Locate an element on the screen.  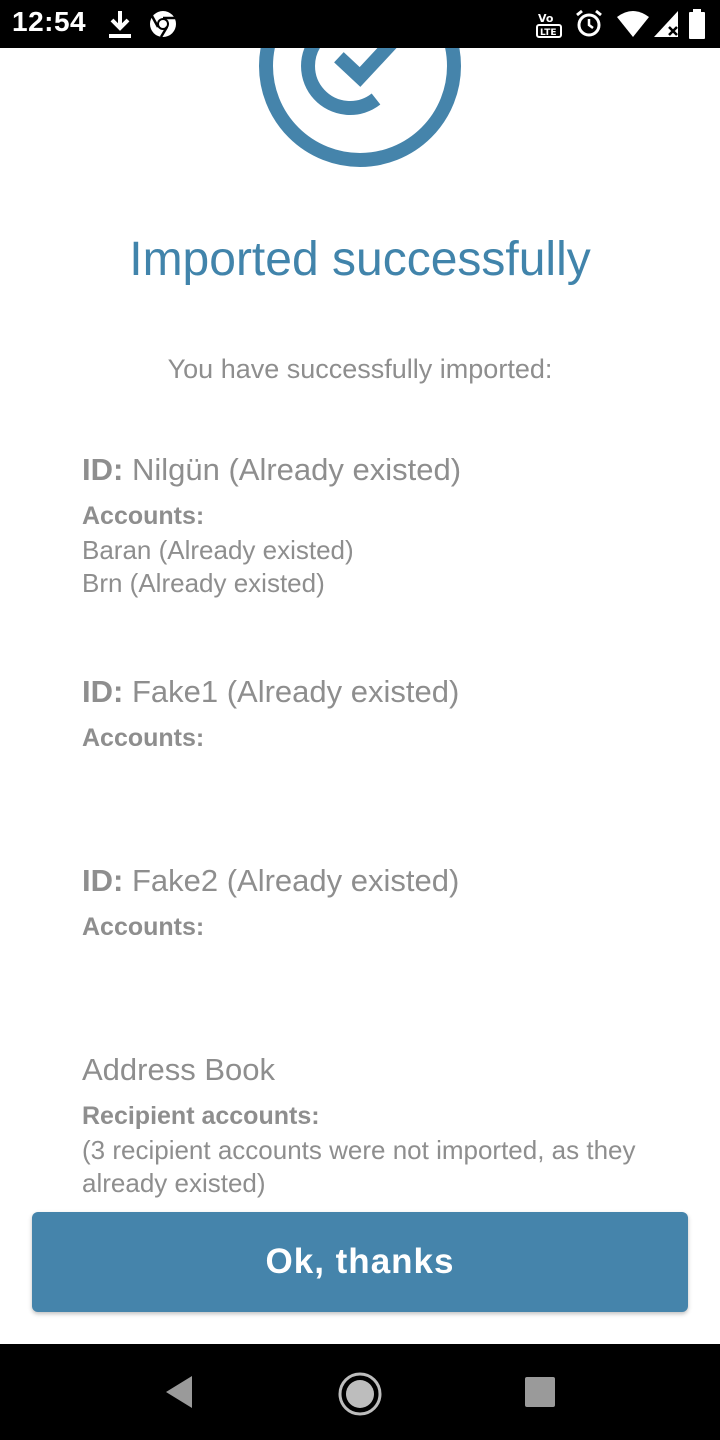
status-bar: 12:54 Vo LTE is located at coordinates (360, 24).